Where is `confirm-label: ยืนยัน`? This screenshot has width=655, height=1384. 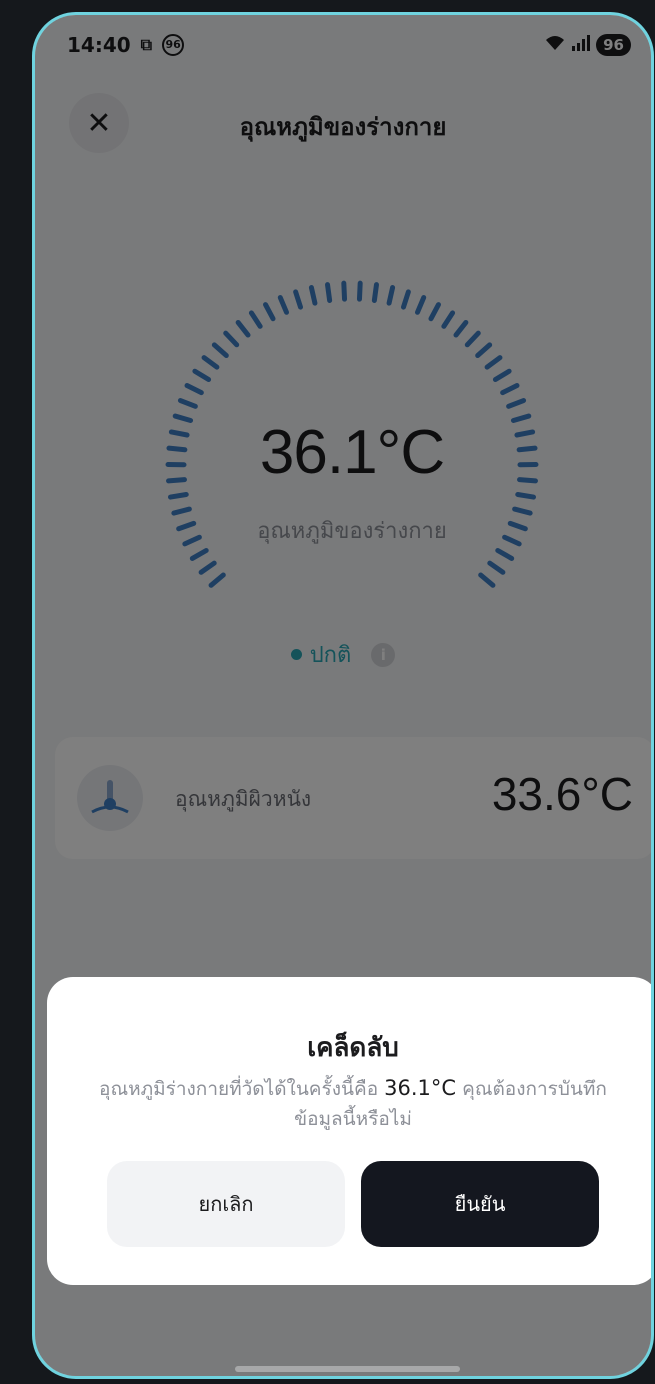 confirm-label: ยืนยัน is located at coordinates (480, 1204).